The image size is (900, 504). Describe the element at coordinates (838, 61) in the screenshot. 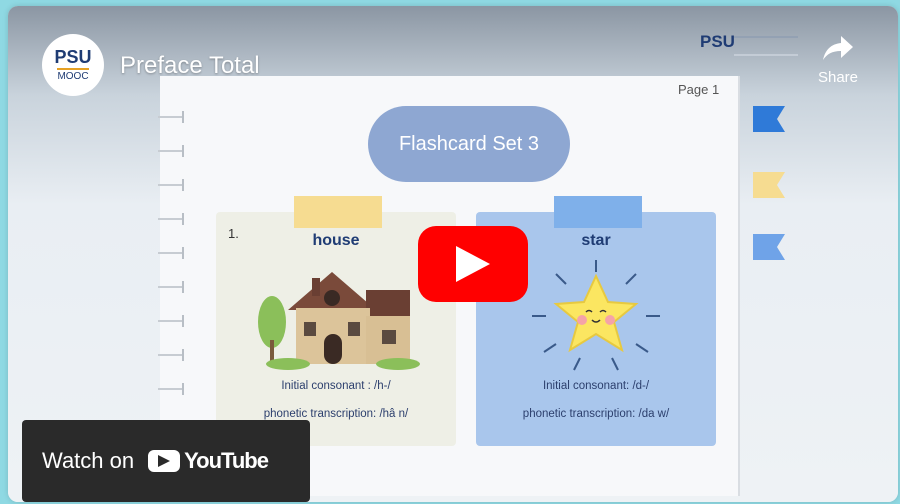

I see `share-button: Share` at that location.